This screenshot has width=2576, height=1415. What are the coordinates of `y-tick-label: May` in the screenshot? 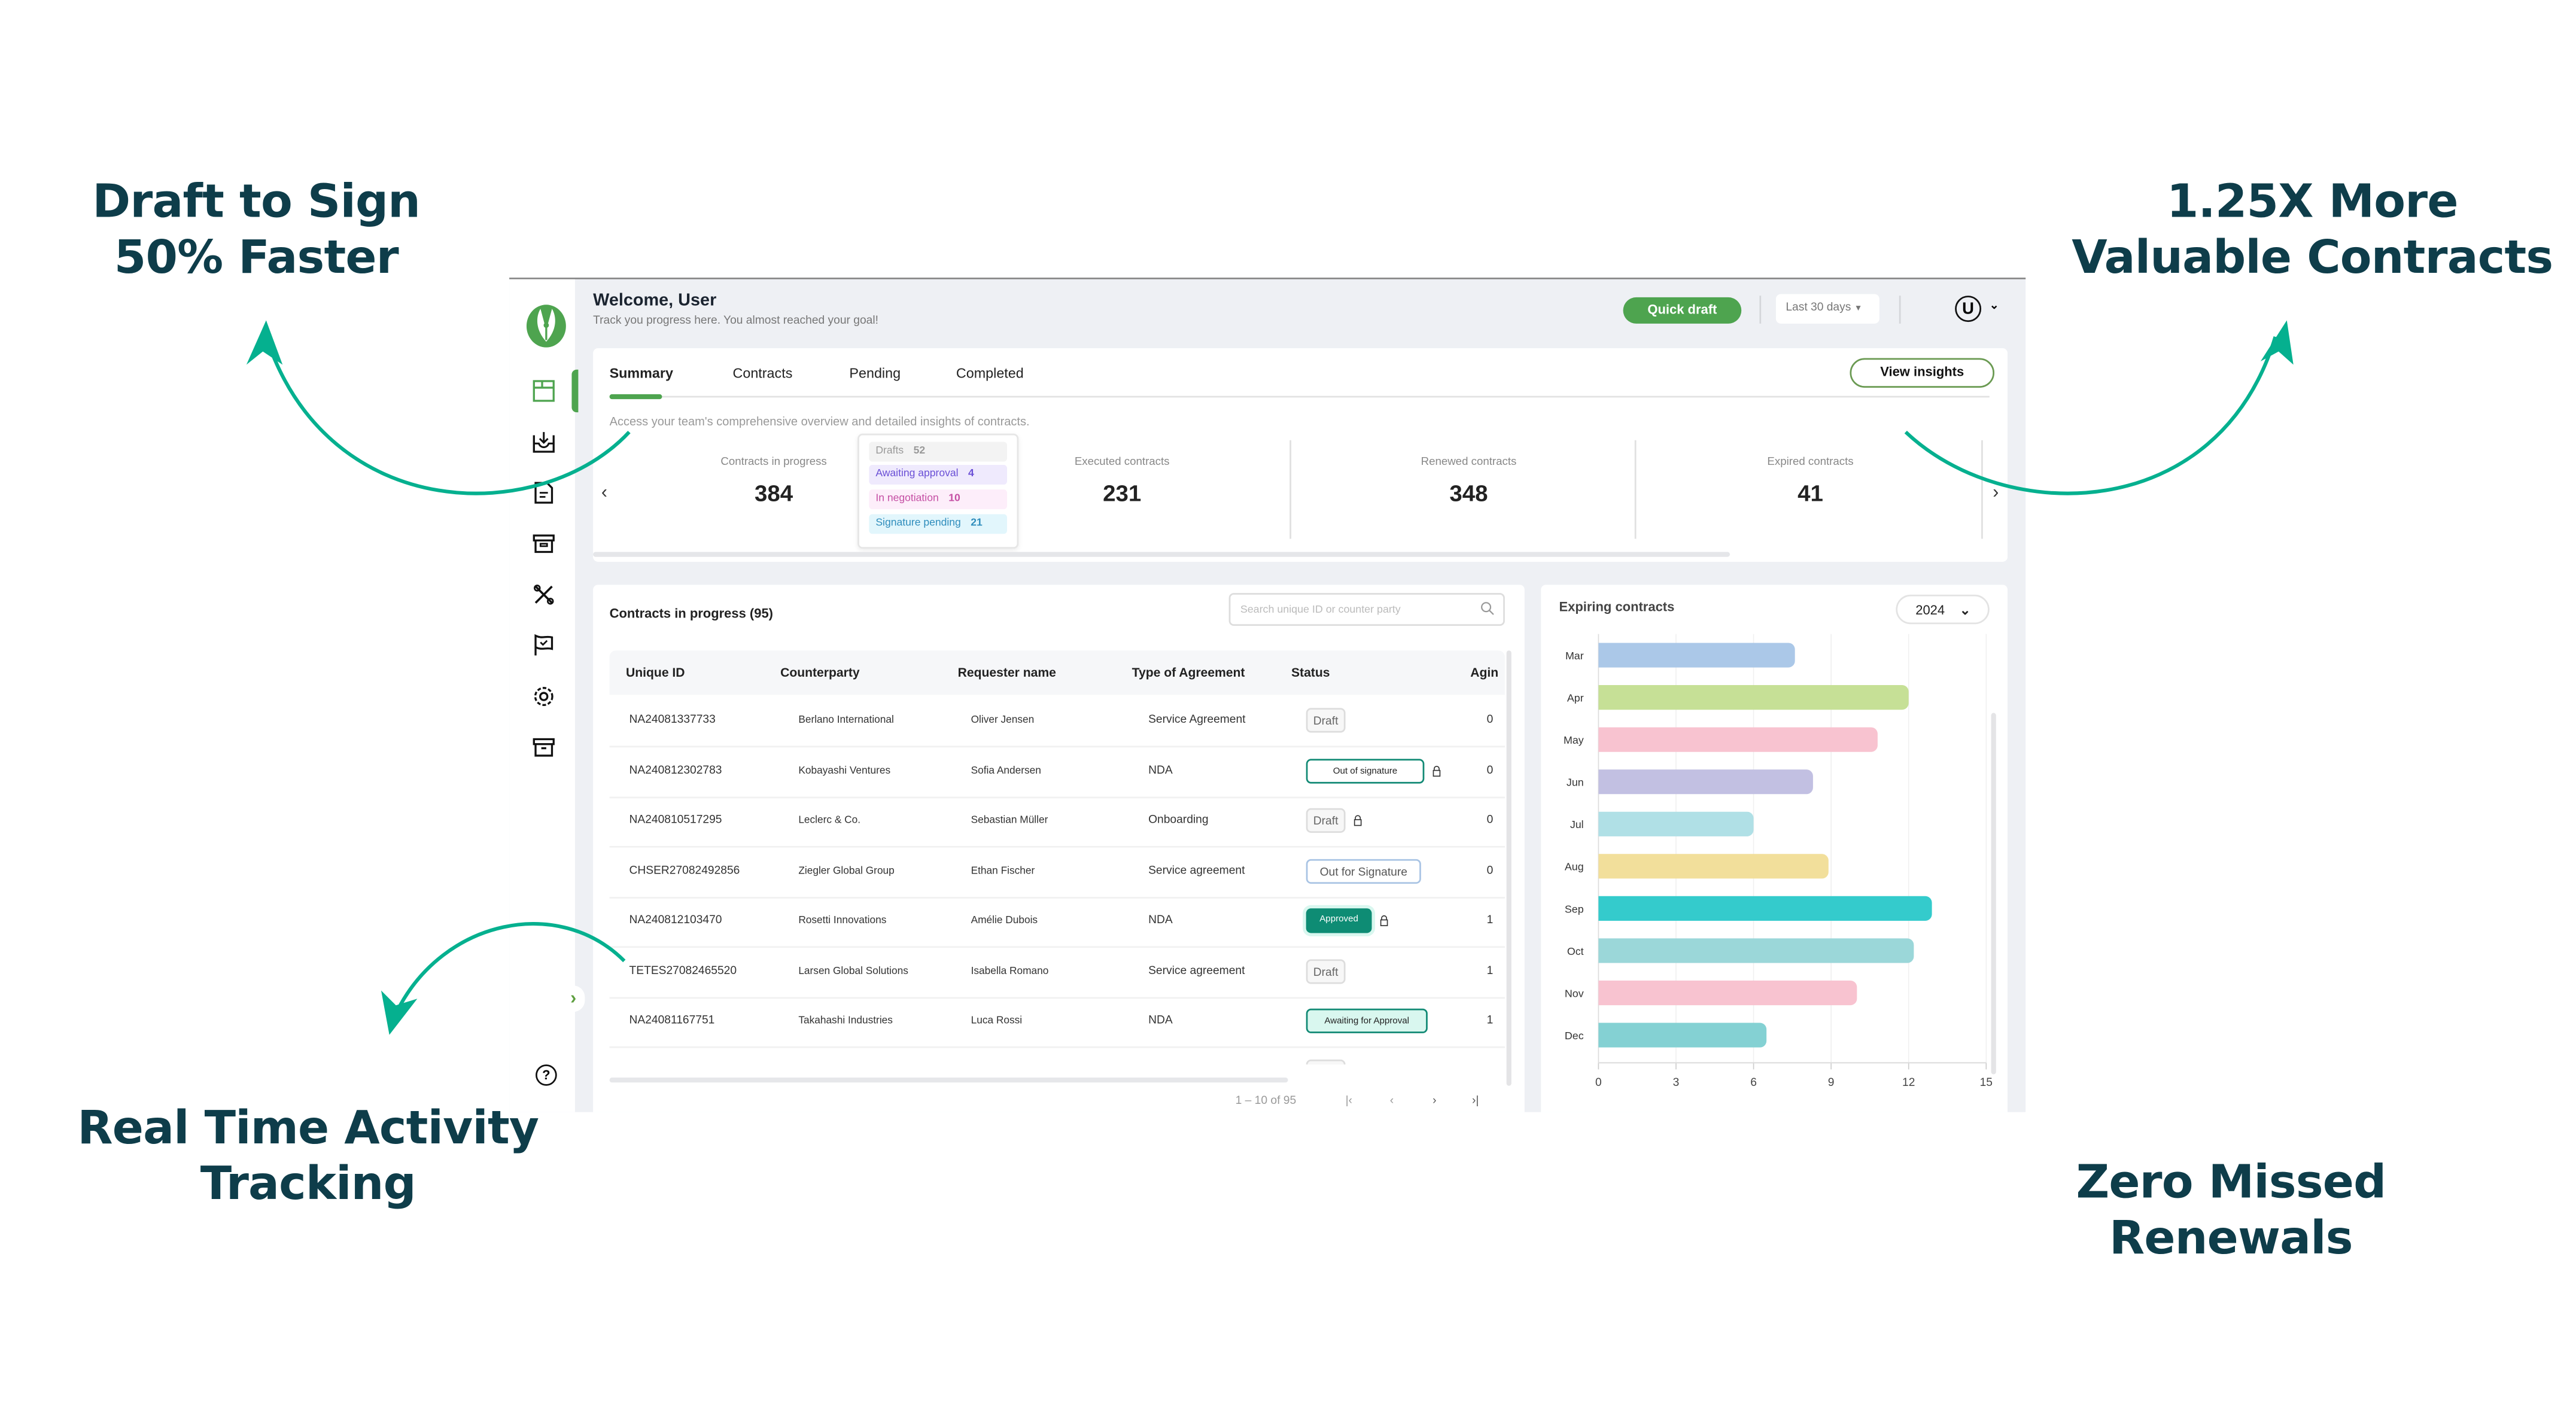 It's located at (1574, 740).